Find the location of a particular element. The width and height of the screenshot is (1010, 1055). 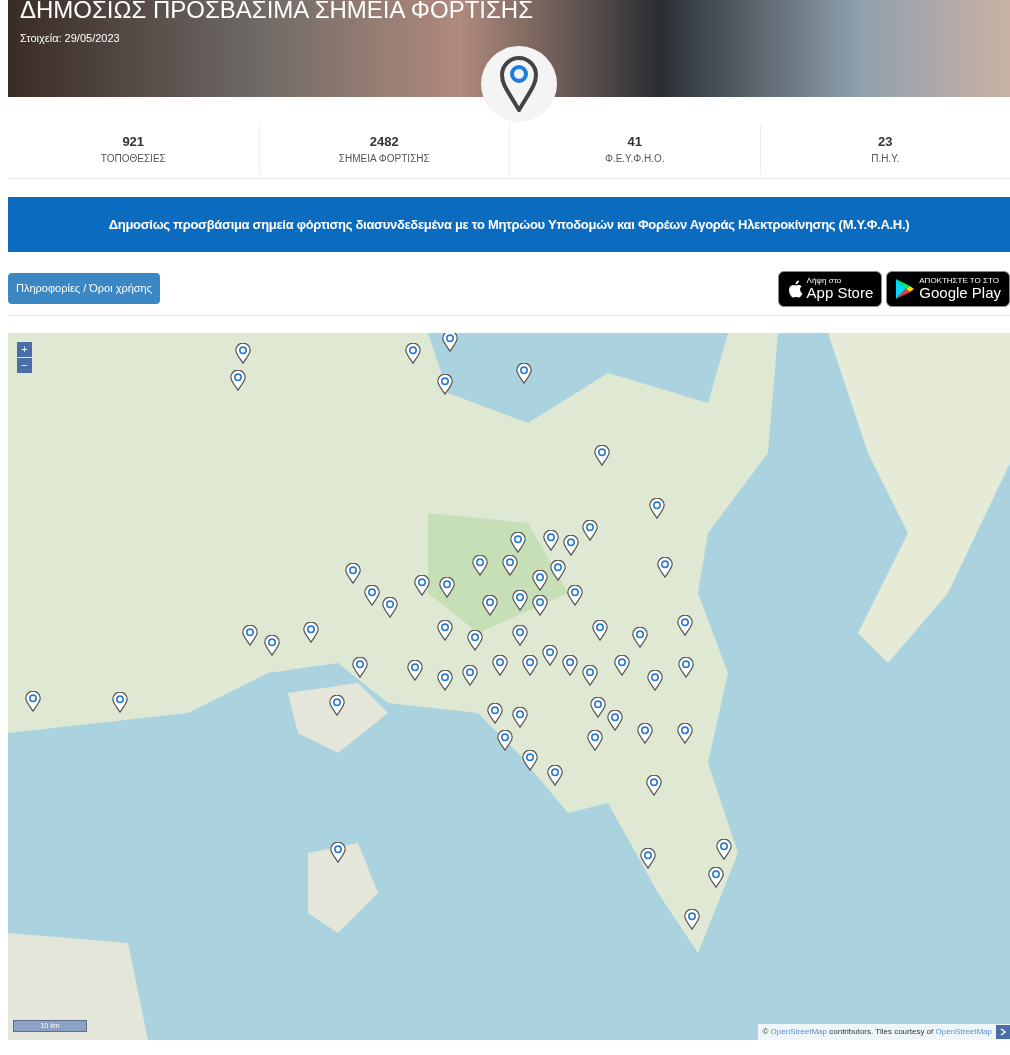

banner-text: Δημοσίως προσβάσιμα σημεία φόρτισης διασυνδεδεμένα με το Μητρώου Υποδομών και Φορέων Αγοράς Ηλεκτροκίνησης (Μ.Υ.Φ.Α.Η.) is located at coordinates (509, 224).